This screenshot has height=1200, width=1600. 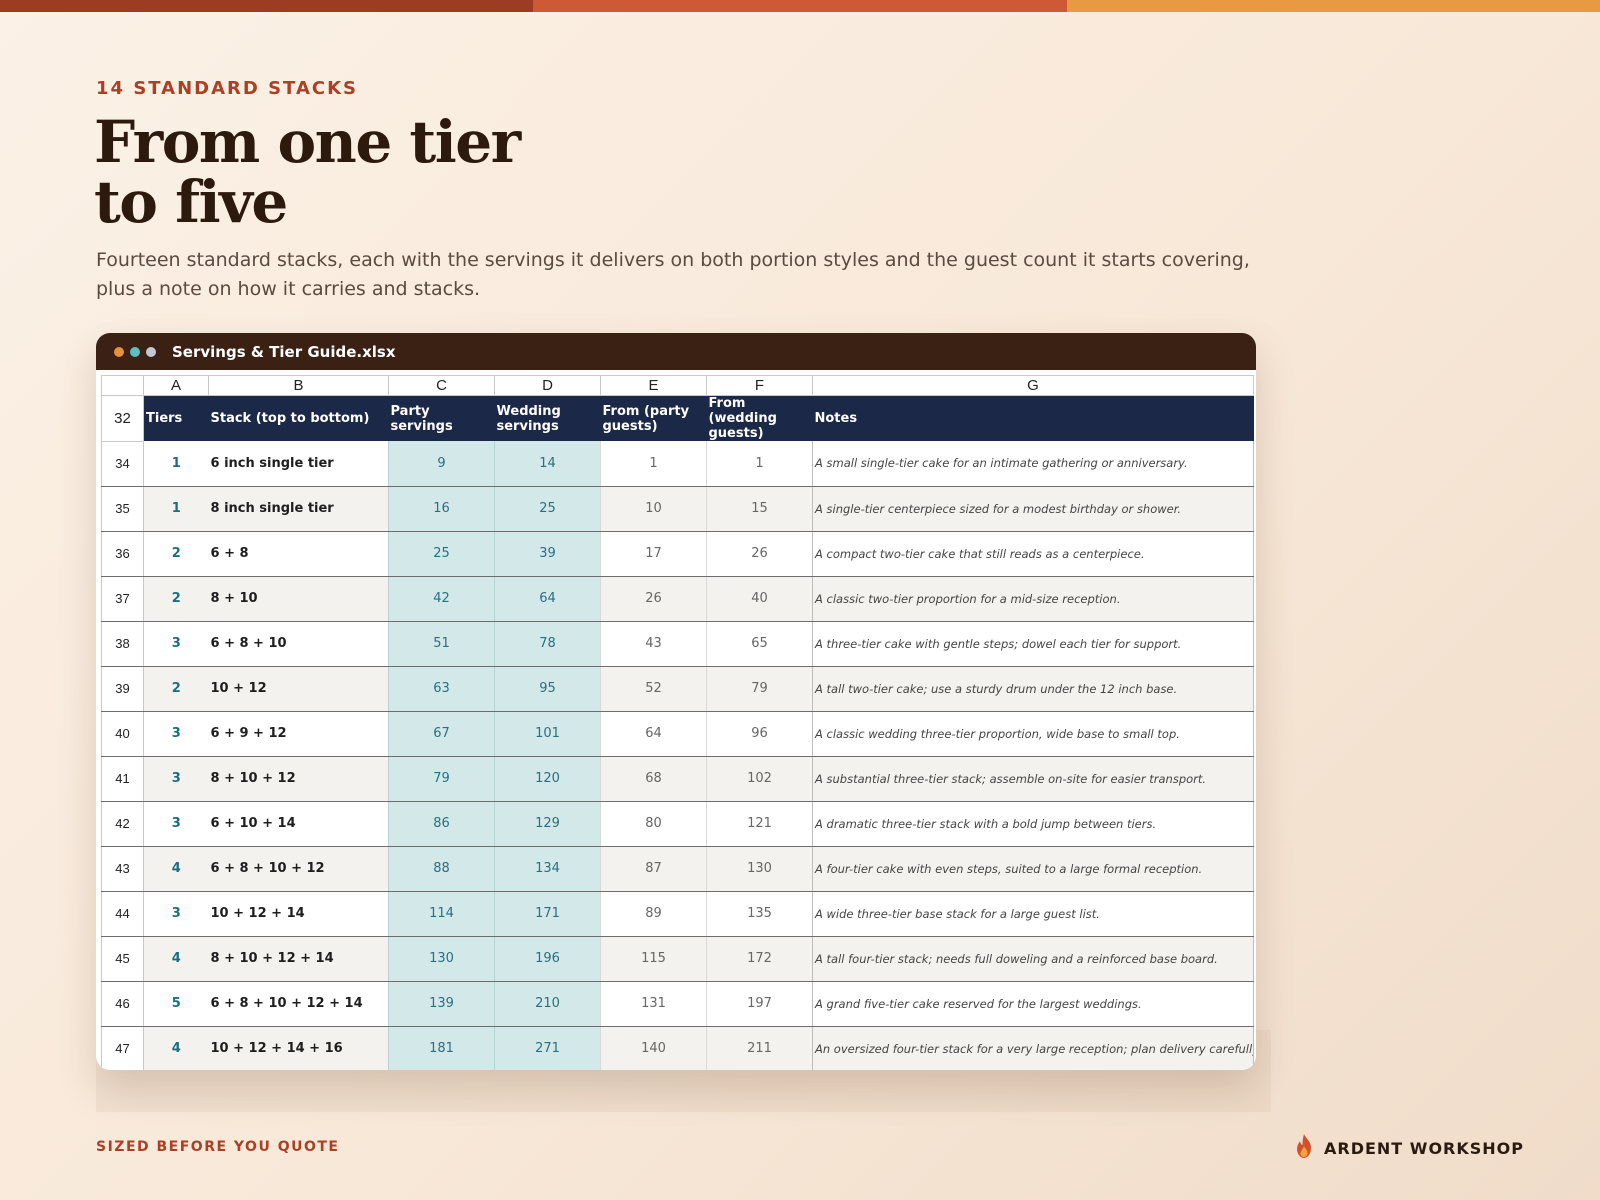 I want to click on cell-wedding-servings: 171, so click(x=547, y=914).